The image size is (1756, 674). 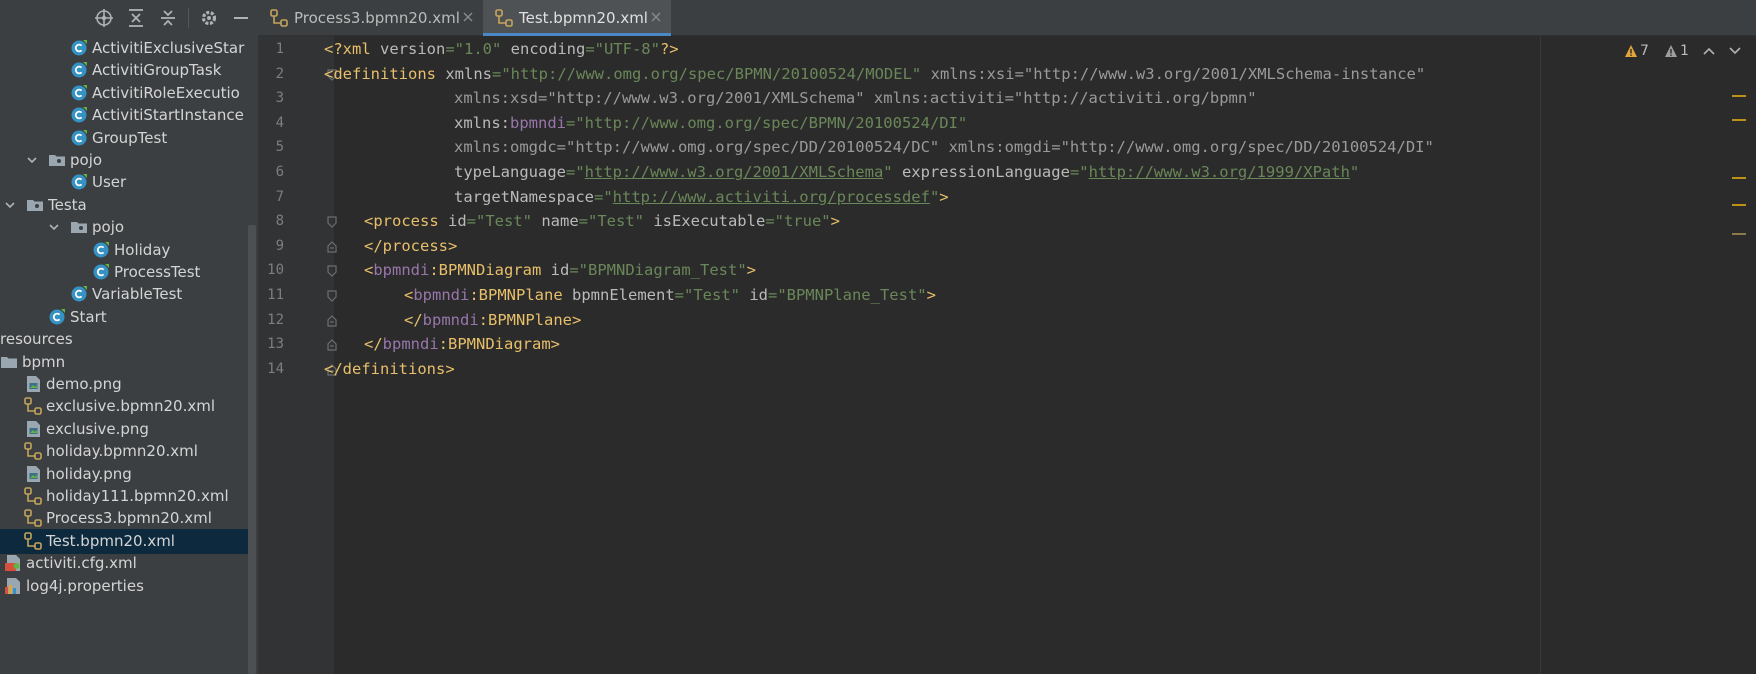 What do you see at coordinates (33, 384) in the screenshot?
I see `image-file-icon` at bounding box center [33, 384].